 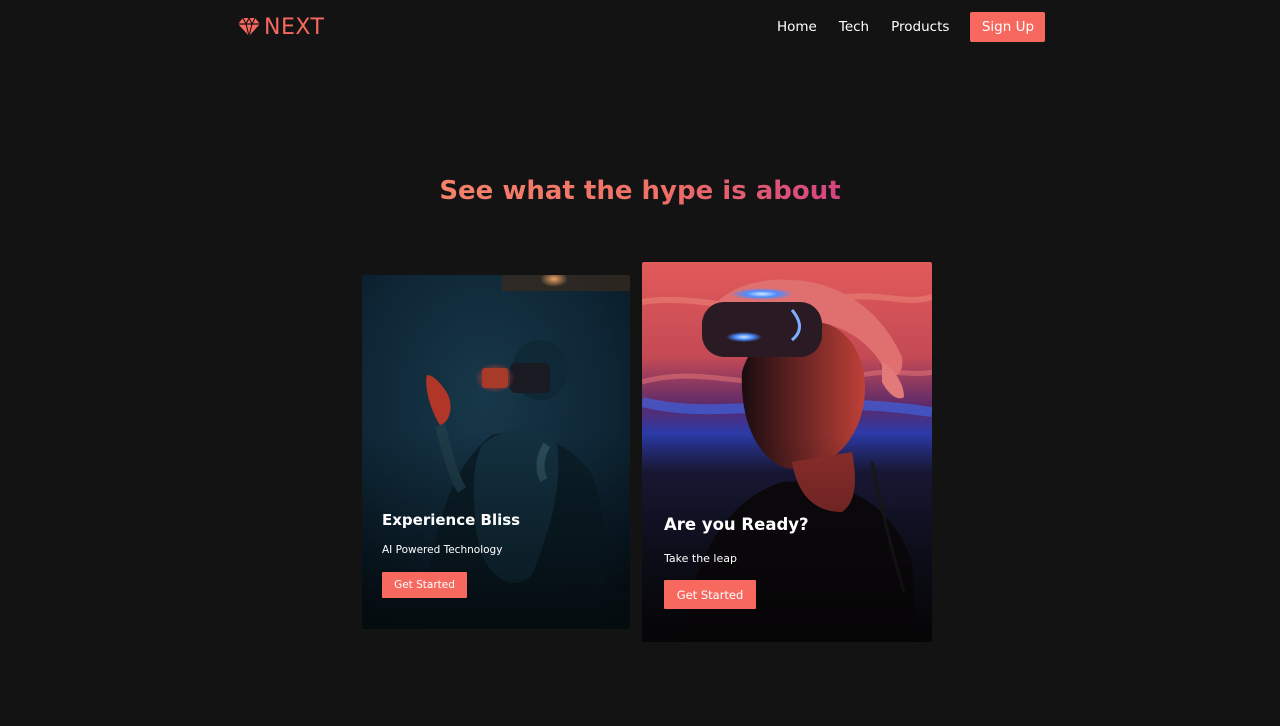 I want to click on nav-link-tech: Tech, so click(x=854, y=27).